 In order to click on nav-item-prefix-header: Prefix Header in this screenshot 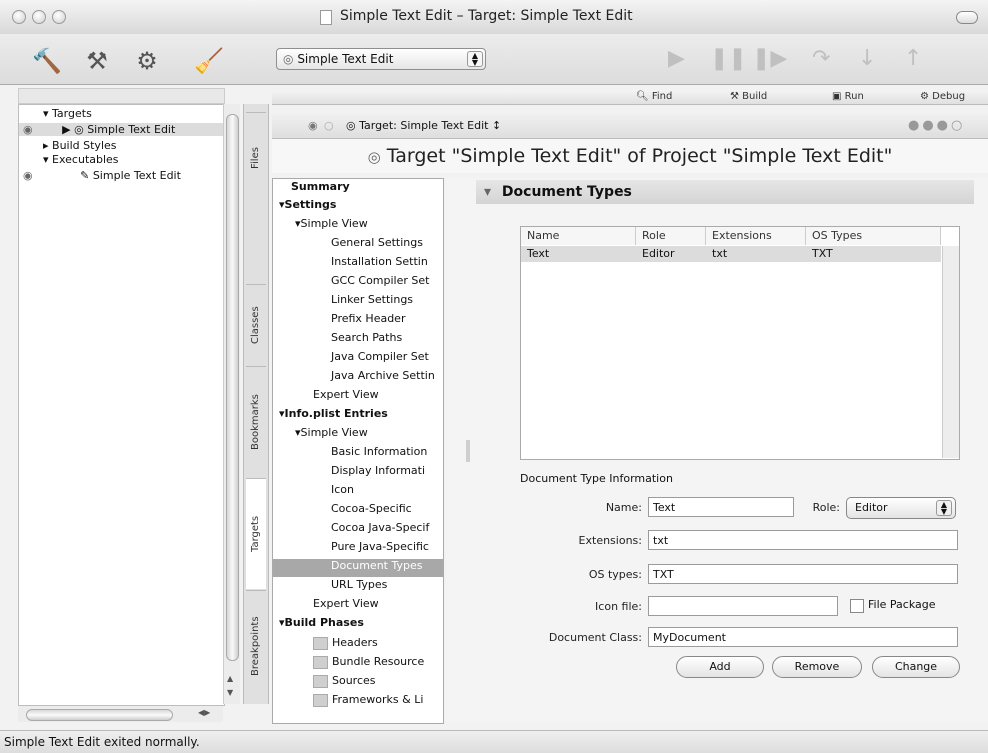, I will do `click(368, 318)`.